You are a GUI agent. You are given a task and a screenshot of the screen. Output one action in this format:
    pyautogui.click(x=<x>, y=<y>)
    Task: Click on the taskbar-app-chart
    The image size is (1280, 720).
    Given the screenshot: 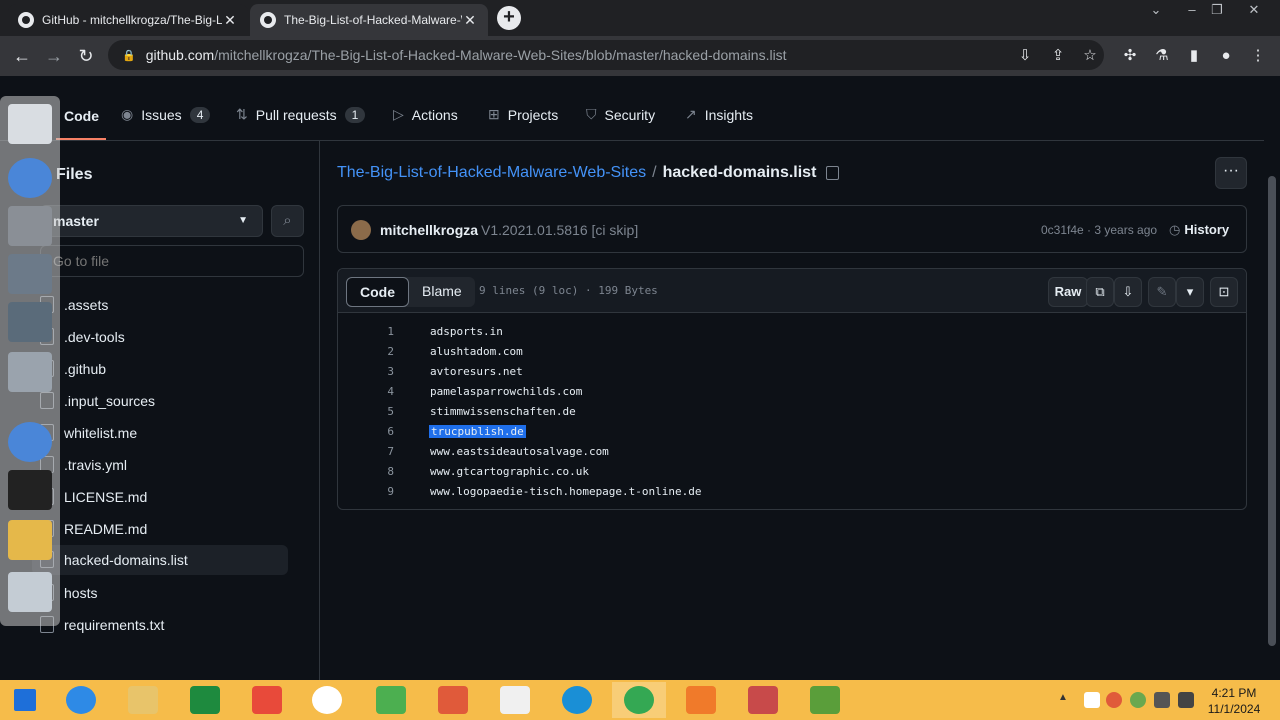 What is the action you would take?
    pyautogui.click(x=515, y=700)
    